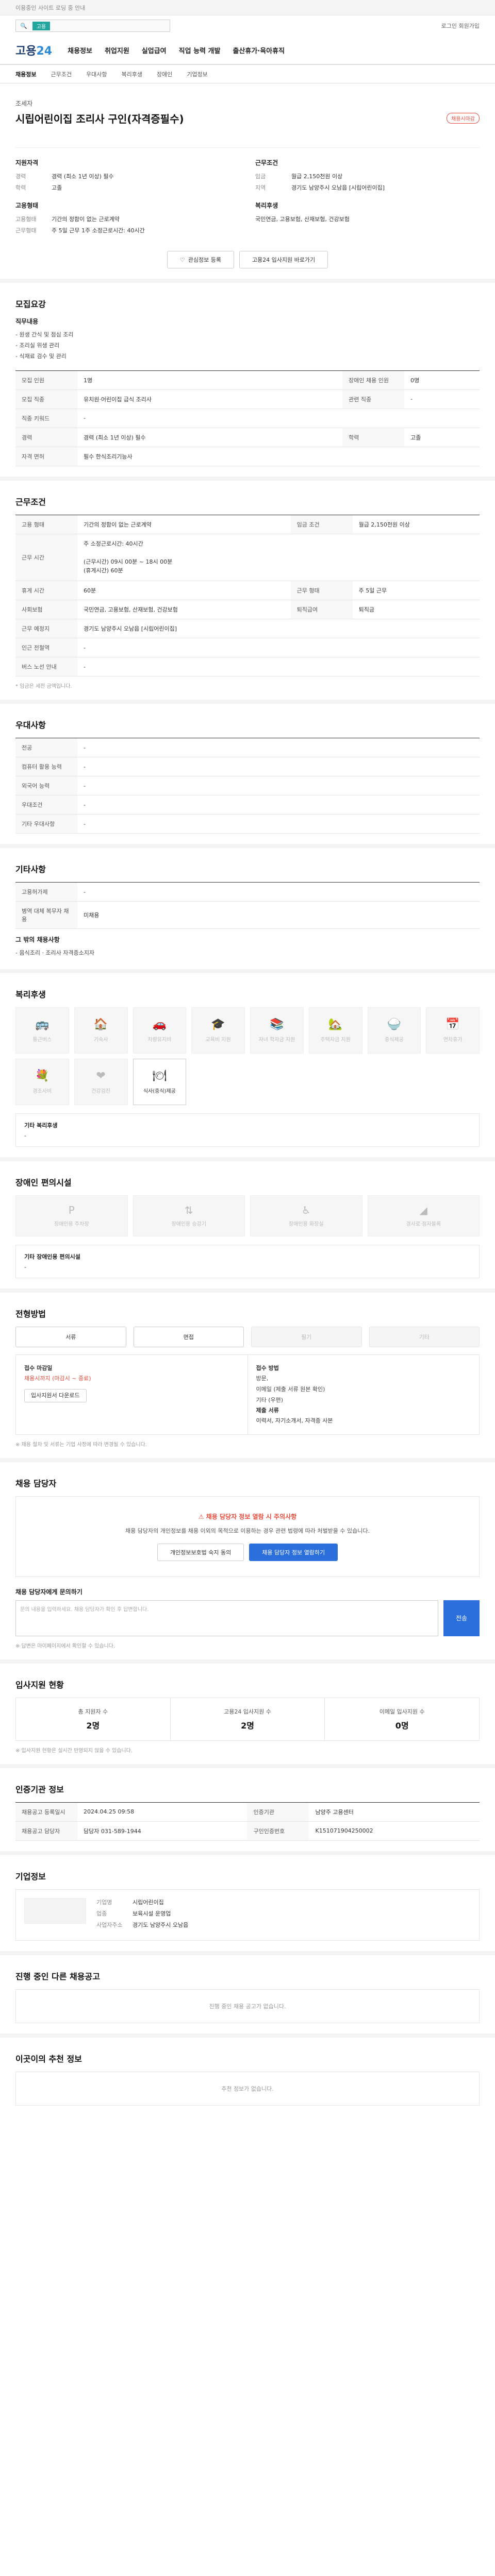 Image resolution: width=495 pixels, height=2576 pixels. Describe the element at coordinates (31, 502) in the screenshot. I see `section-title: 근무조건` at that location.